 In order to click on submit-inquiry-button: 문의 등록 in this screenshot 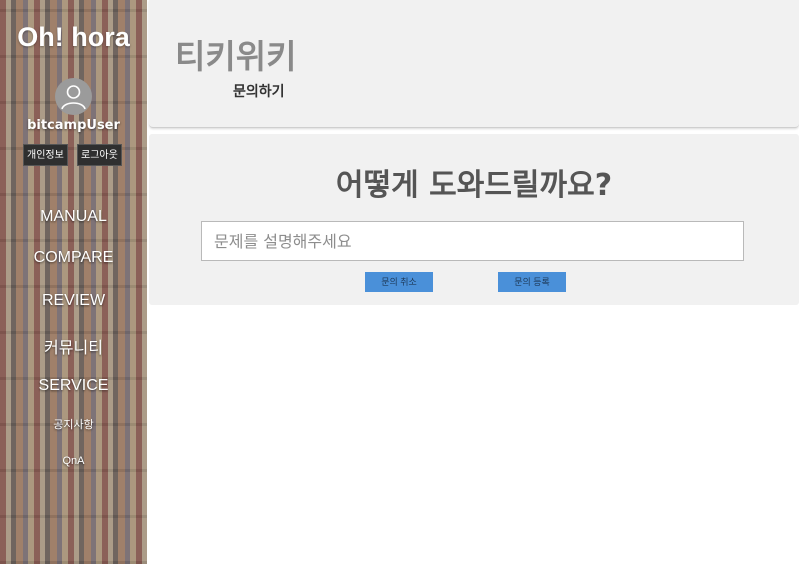, I will do `click(532, 282)`.